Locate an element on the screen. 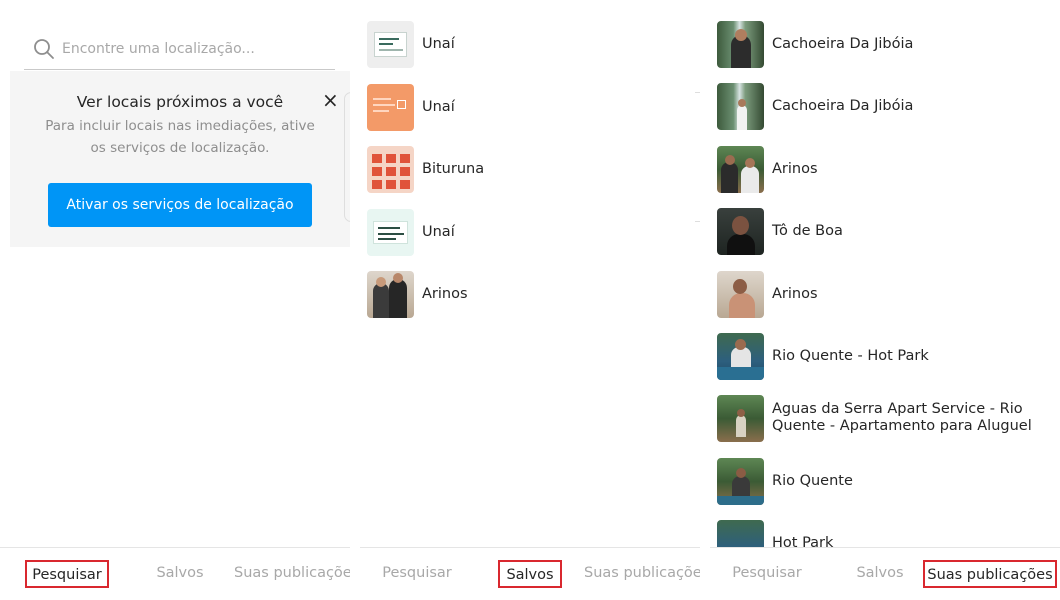 The image size is (1060, 600). search-input is located at coordinates (192, 49).